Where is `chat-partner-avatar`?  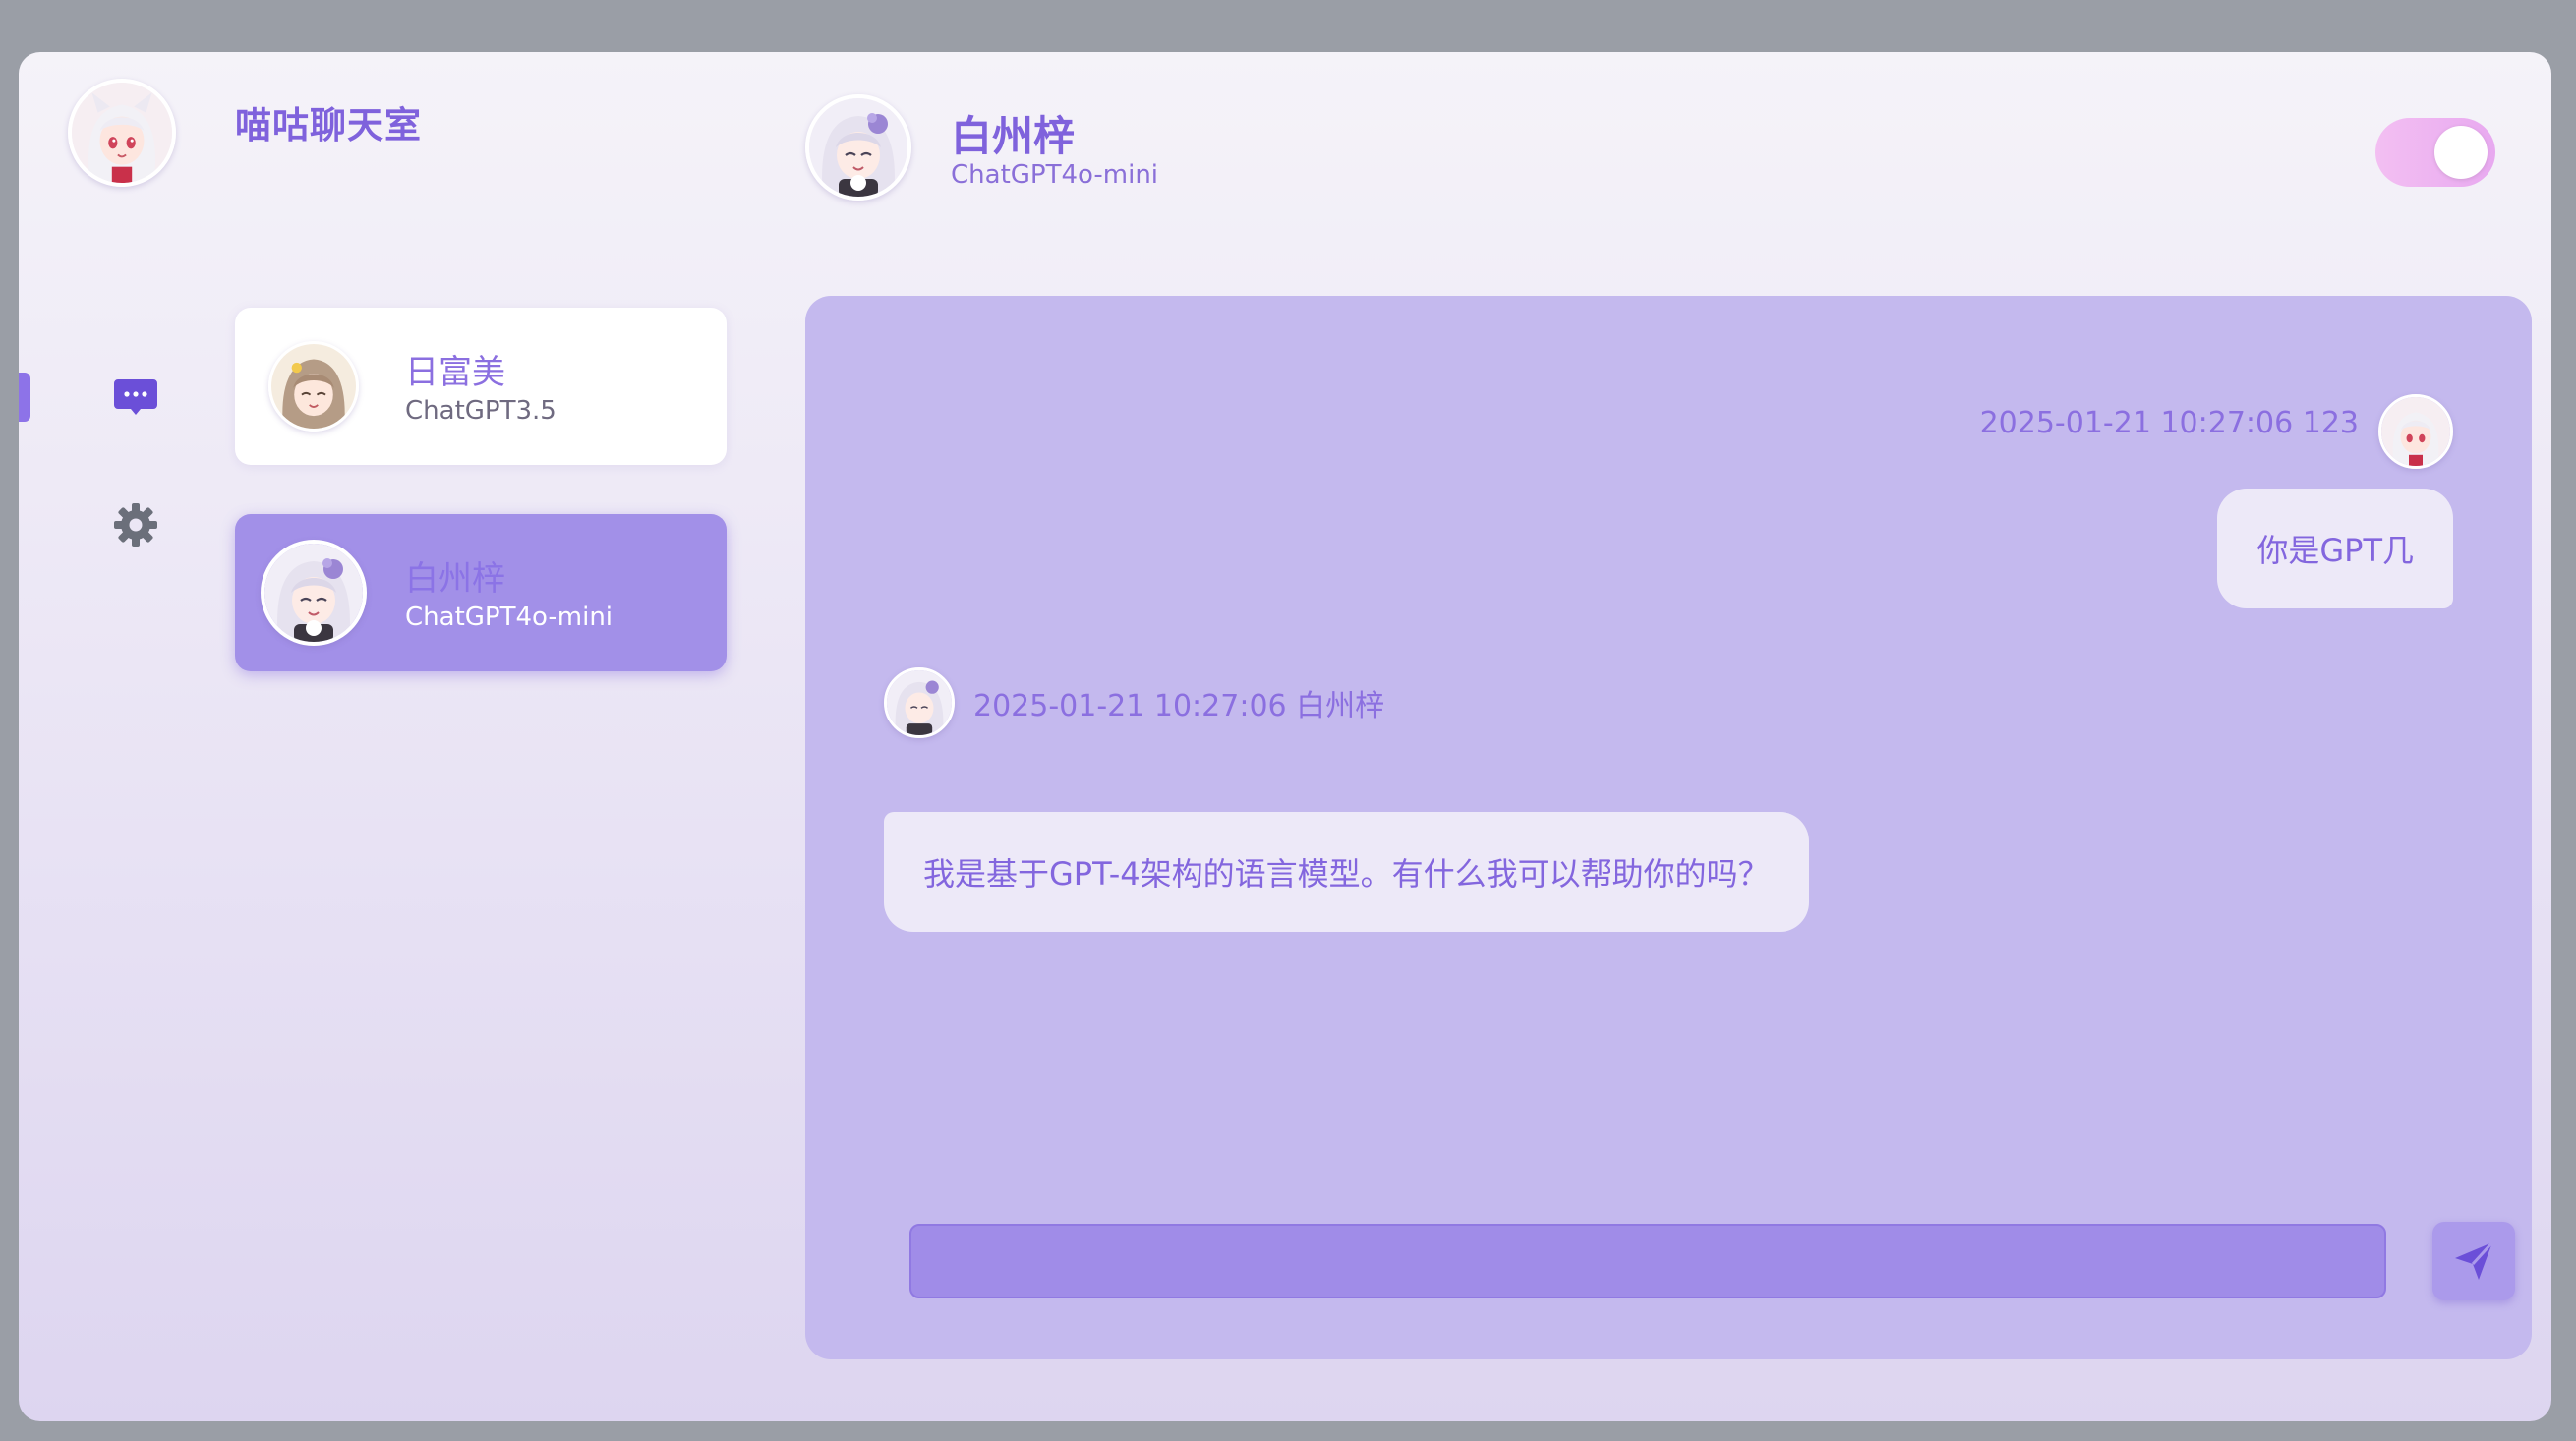 chat-partner-avatar is located at coordinates (858, 147).